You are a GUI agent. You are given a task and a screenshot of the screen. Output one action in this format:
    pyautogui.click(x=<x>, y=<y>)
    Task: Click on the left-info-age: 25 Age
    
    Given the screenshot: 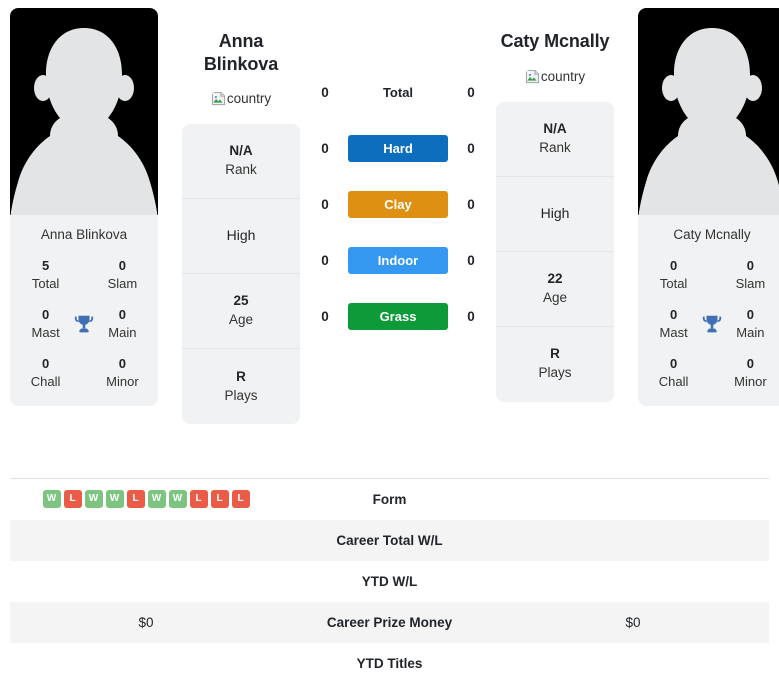 What is the action you would take?
    pyautogui.click(x=241, y=311)
    